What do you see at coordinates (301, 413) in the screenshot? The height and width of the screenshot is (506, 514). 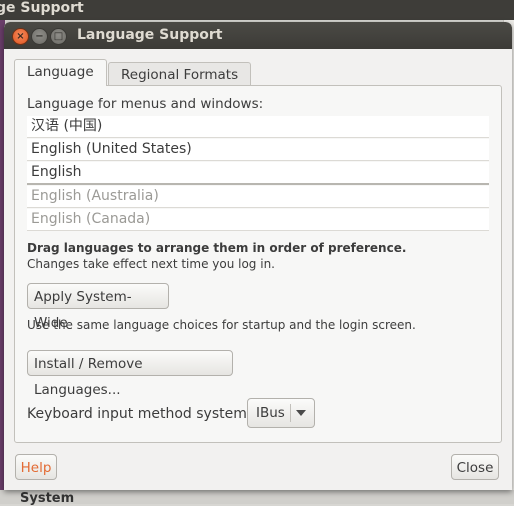 I see `chevron-down-icon` at bounding box center [301, 413].